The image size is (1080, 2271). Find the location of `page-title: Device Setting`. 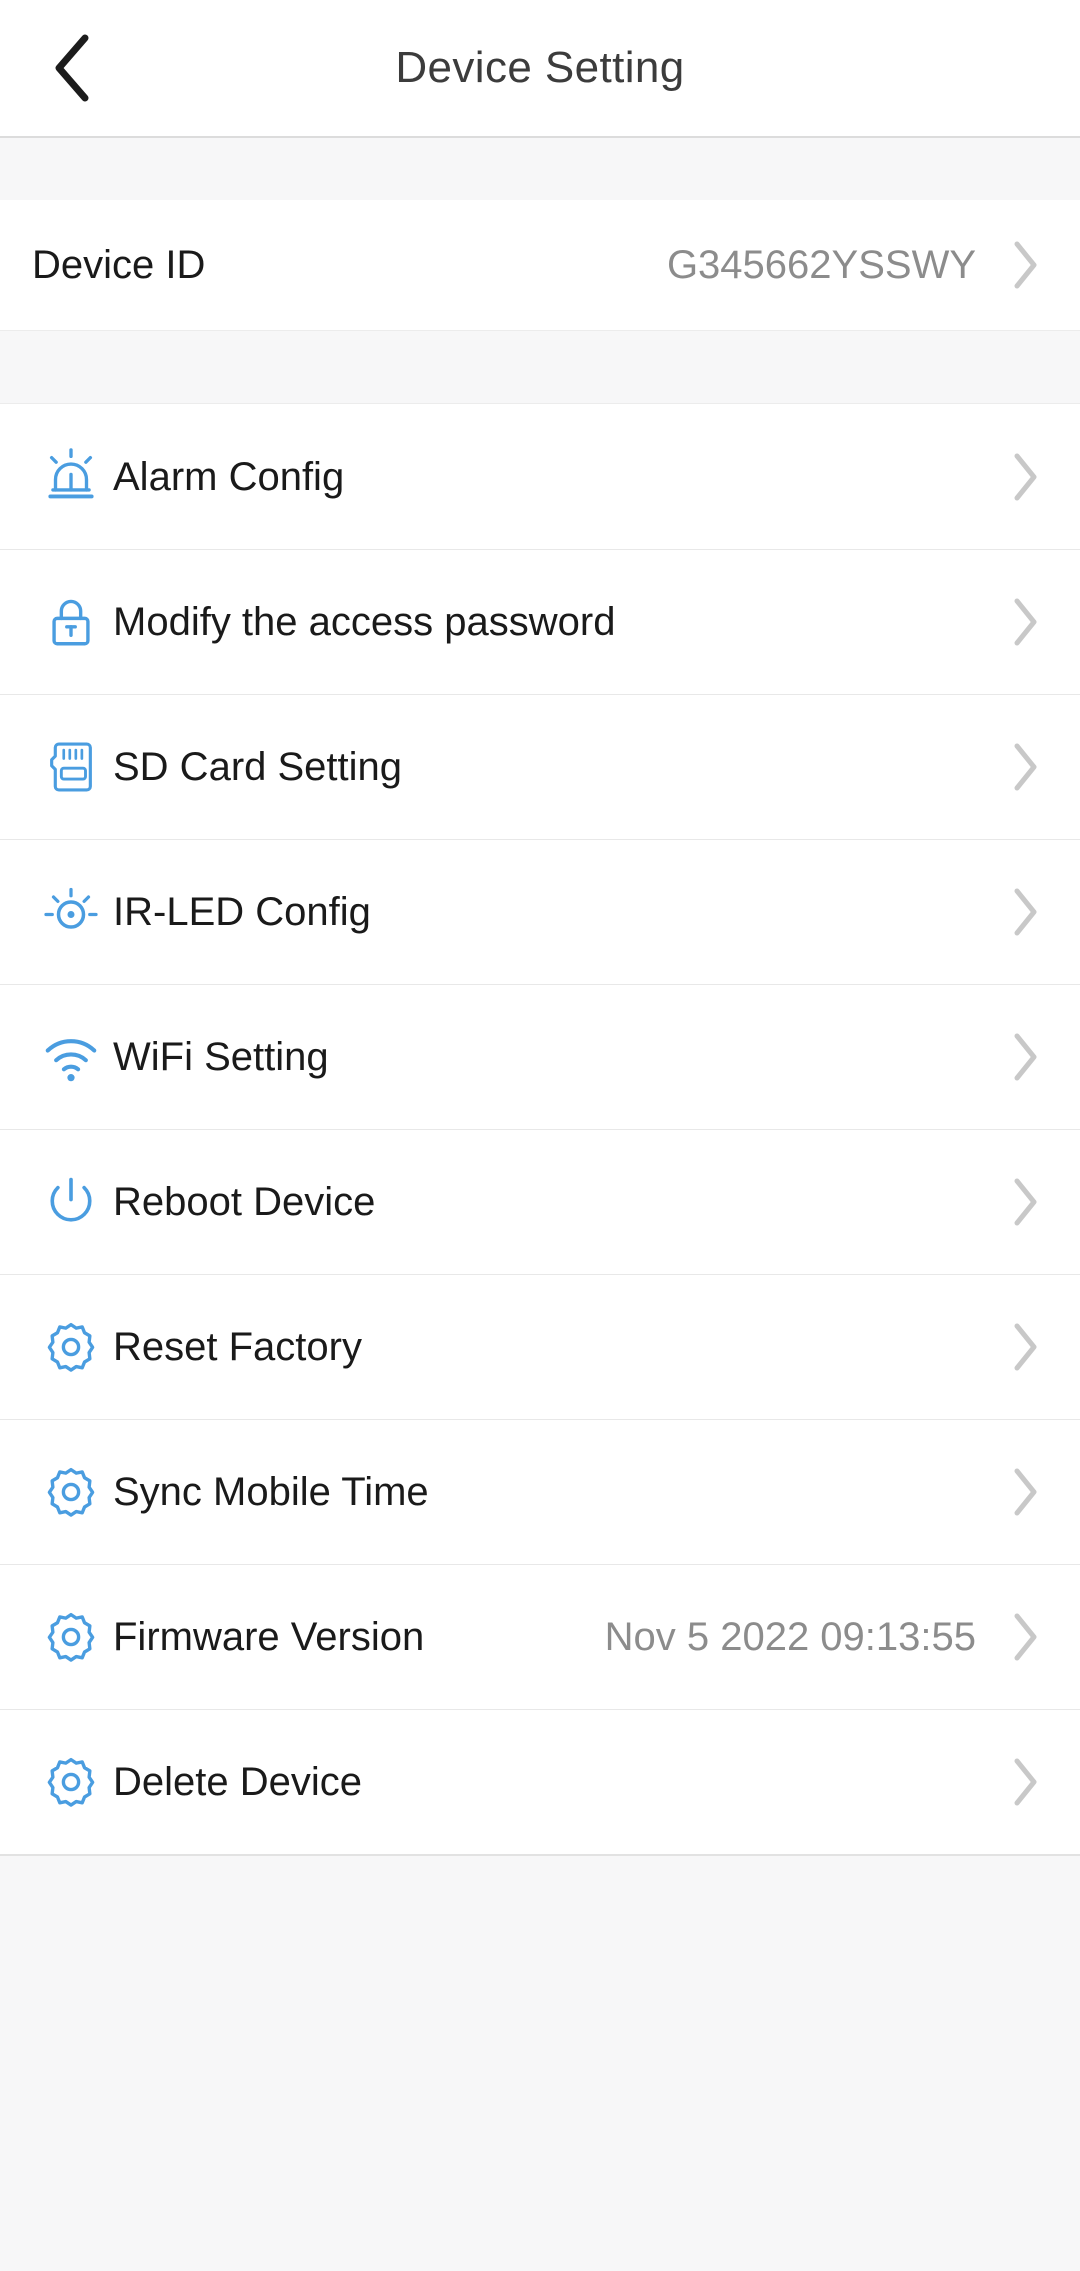

page-title: Device Setting is located at coordinates (540, 67).